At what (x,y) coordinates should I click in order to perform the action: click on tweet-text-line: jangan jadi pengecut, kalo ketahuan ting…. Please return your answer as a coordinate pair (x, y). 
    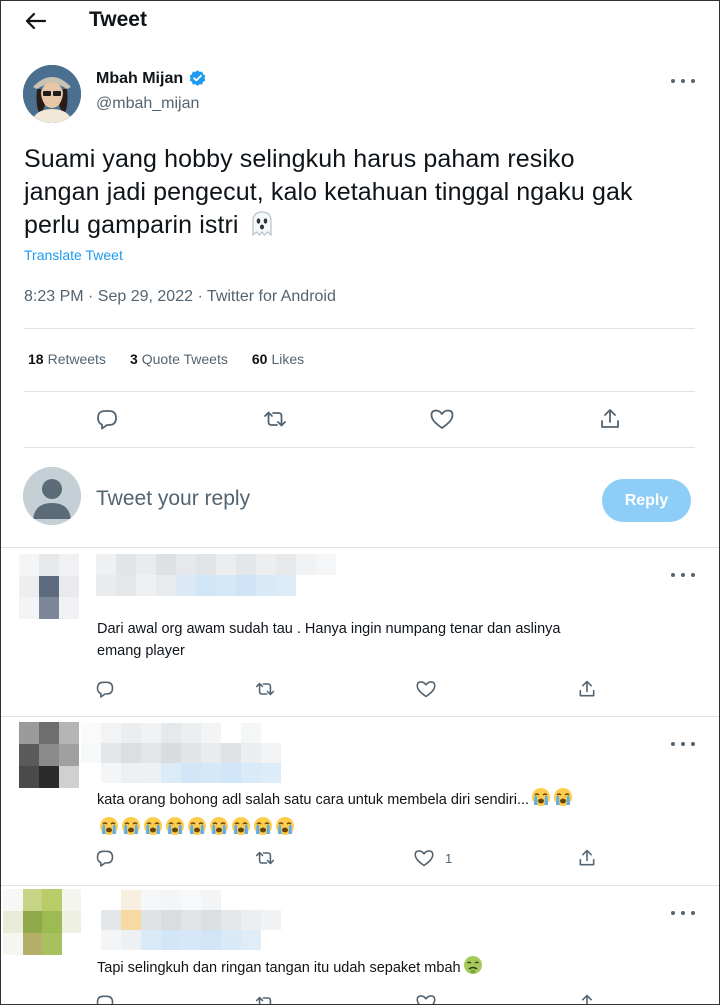
    Looking at the image, I should click on (328, 192).